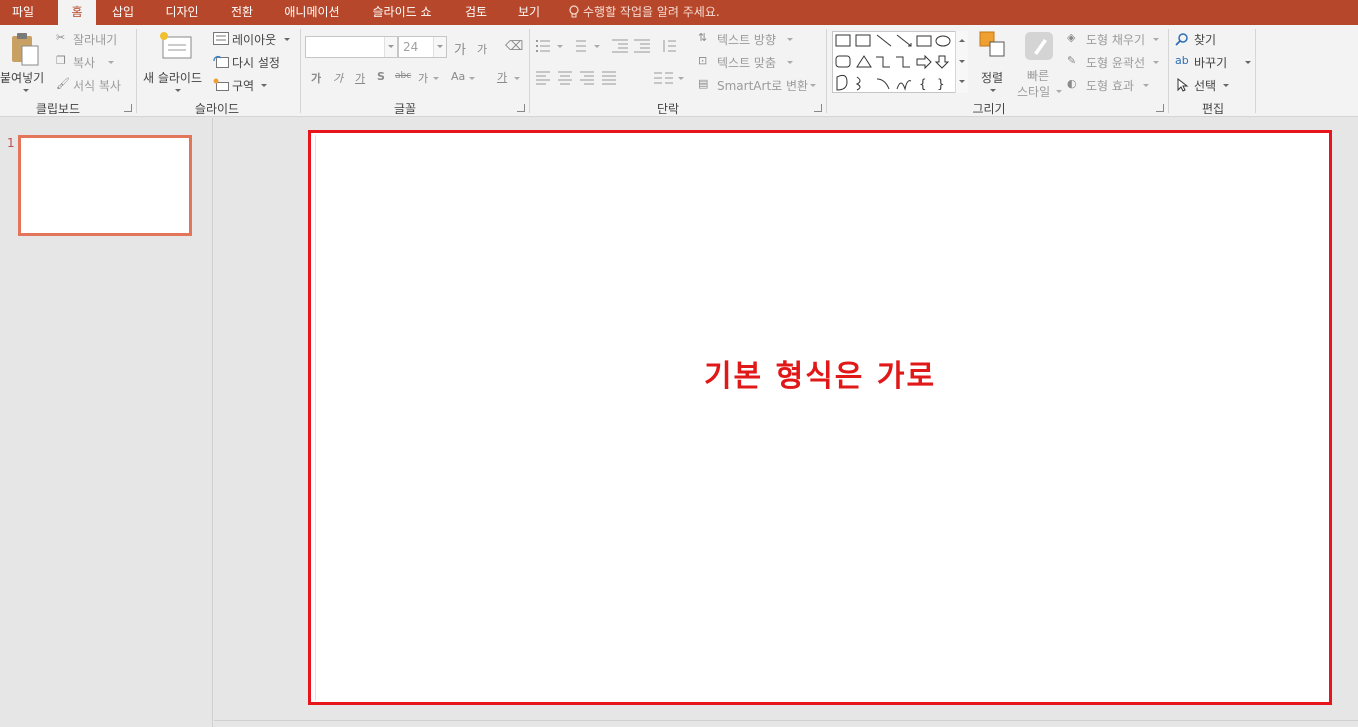 The height and width of the screenshot is (727, 1358). I want to click on change-case-dropdown-icon, so click(472, 78).